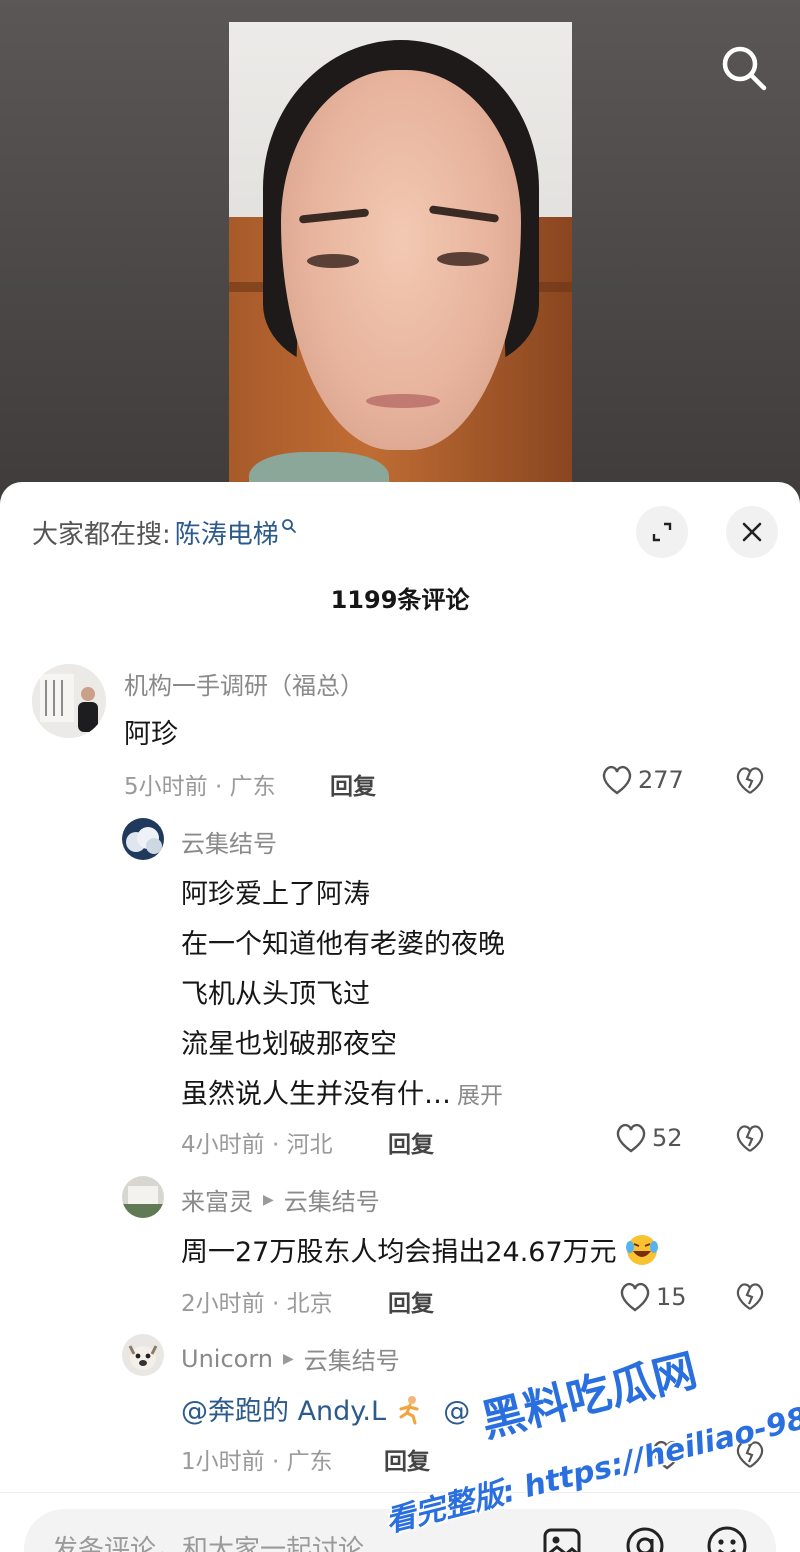 This screenshot has height=1552, width=800. I want to click on comment-text: @奔跑的 Andy.L @, so click(325, 1408).